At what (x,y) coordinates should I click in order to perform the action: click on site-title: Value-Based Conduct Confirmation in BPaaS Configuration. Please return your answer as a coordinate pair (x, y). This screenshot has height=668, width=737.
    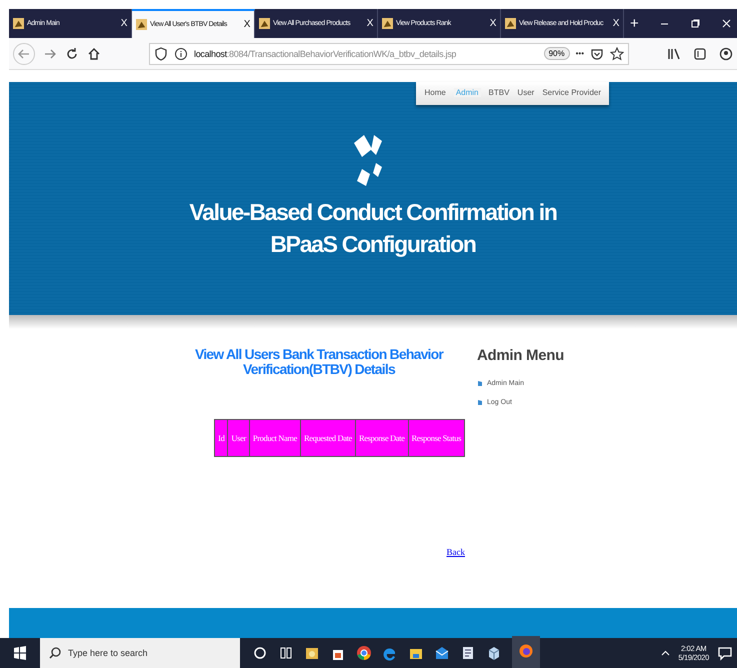
    Looking at the image, I should click on (373, 228).